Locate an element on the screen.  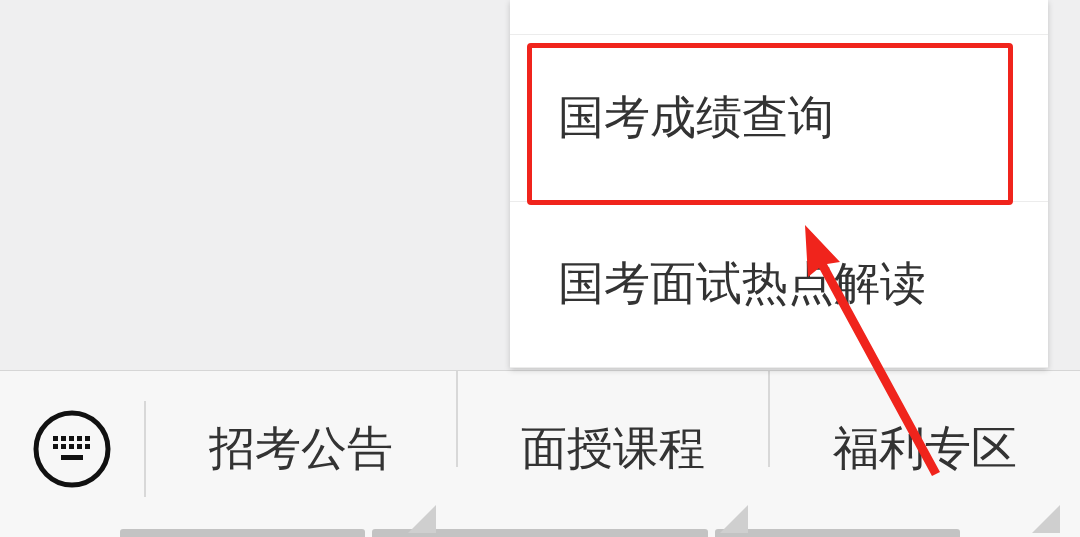
menu-button: 面授课程 is located at coordinates (613, 468).